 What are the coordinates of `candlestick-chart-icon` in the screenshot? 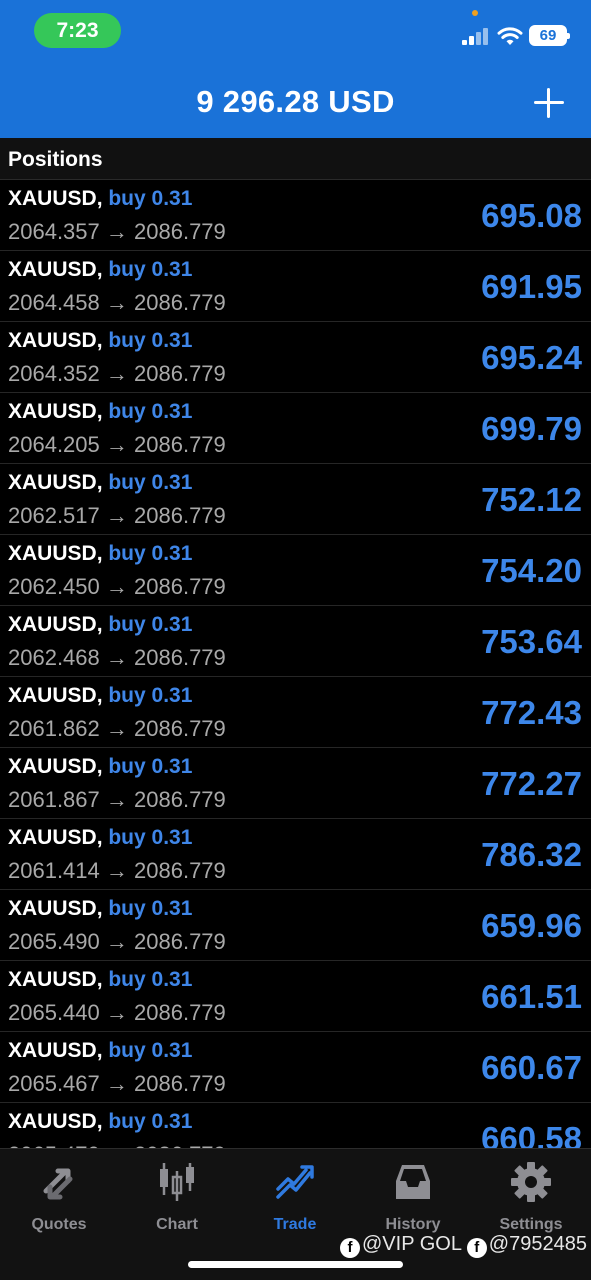 It's located at (177, 1182).